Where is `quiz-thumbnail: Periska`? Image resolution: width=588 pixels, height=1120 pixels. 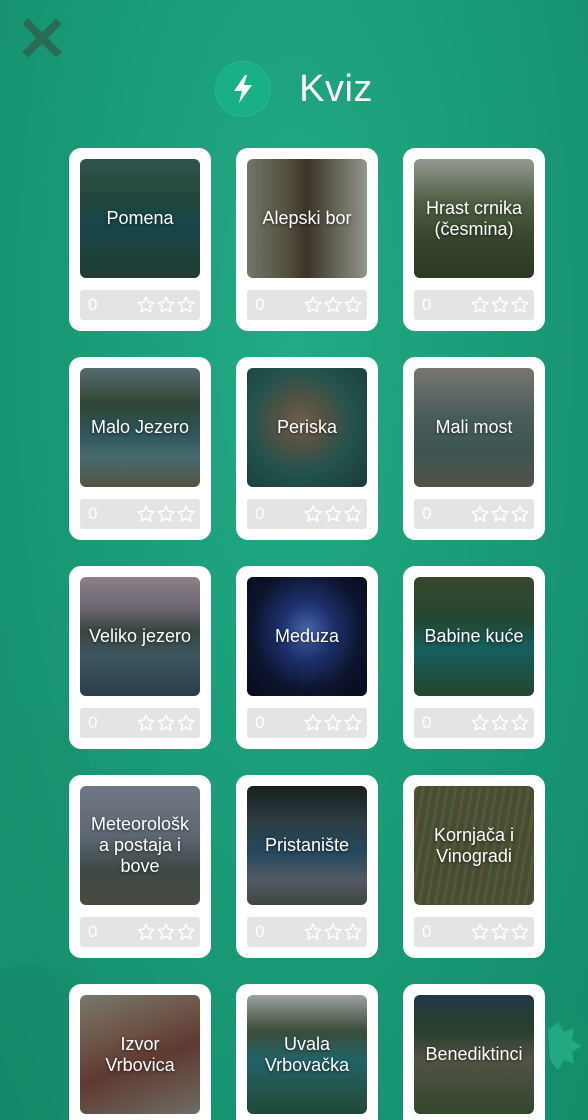 quiz-thumbnail: Periska is located at coordinates (307, 427).